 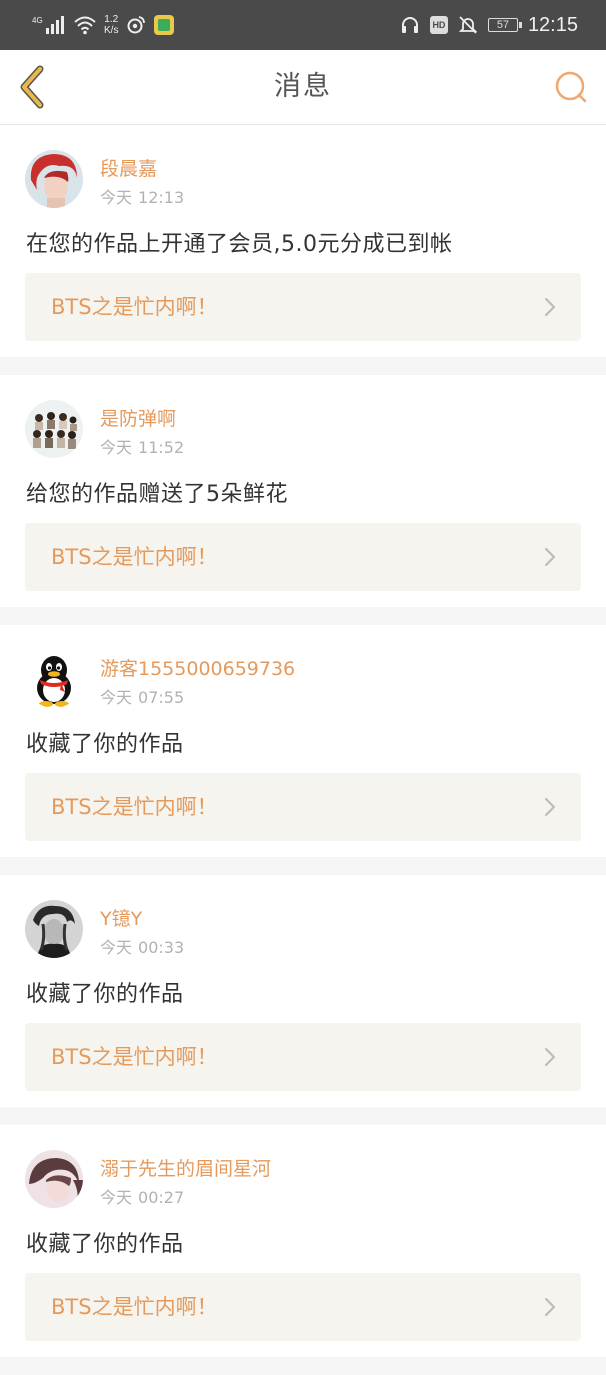 What do you see at coordinates (111, 30) in the screenshot?
I see `network-speed-unit: K/s` at bounding box center [111, 30].